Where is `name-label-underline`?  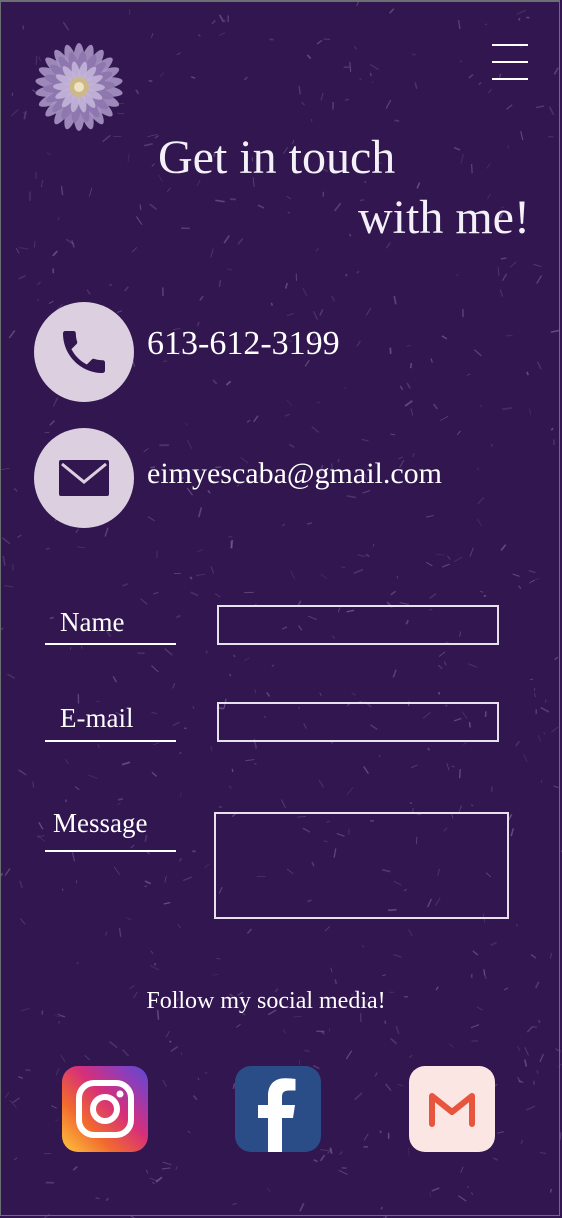 name-label-underline is located at coordinates (110, 644).